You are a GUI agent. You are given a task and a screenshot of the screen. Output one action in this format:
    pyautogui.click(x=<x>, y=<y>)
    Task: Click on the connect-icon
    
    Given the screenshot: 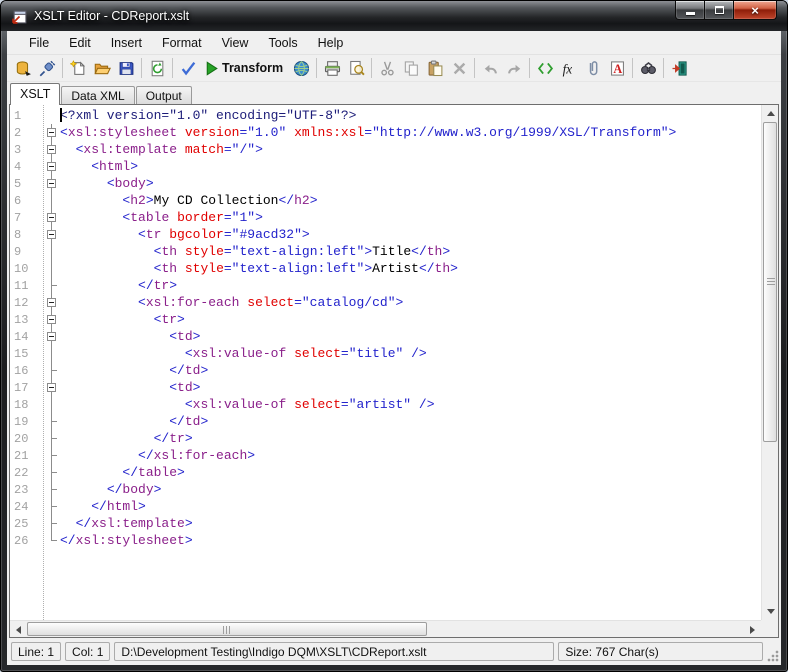 What is the action you would take?
    pyautogui.click(x=47, y=68)
    